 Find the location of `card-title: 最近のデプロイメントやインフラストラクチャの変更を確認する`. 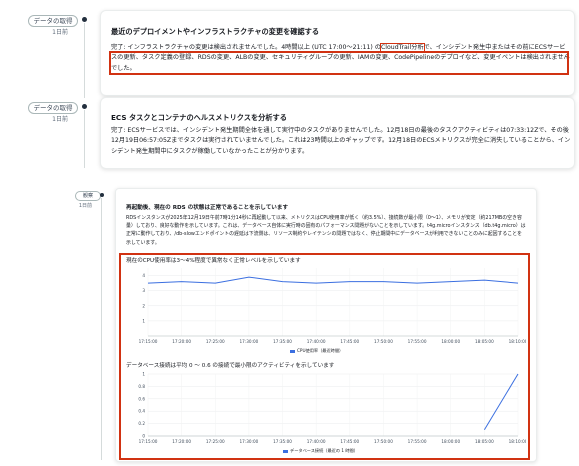

card-title: 最近のデプロイメントやインフラストラクチャの変更を確認する is located at coordinates (215, 31).